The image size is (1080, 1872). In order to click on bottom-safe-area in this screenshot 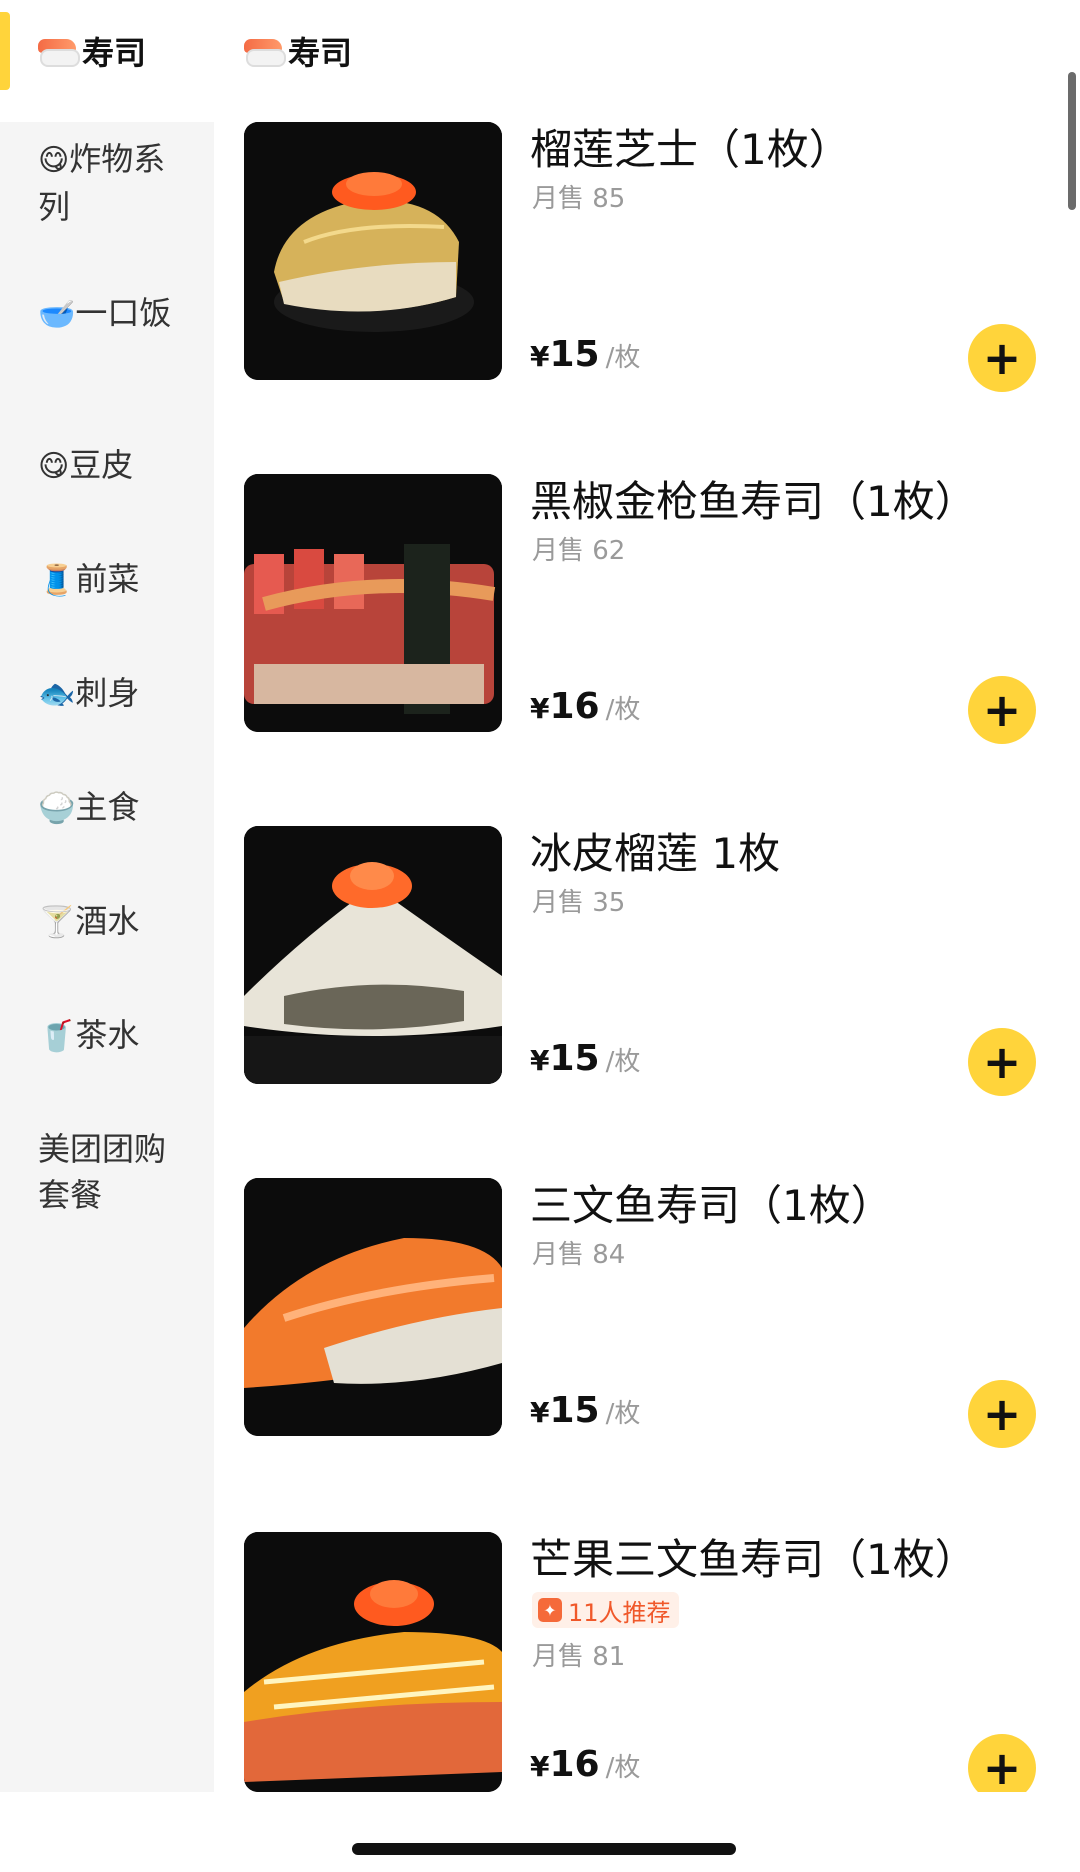, I will do `click(540, 1832)`.